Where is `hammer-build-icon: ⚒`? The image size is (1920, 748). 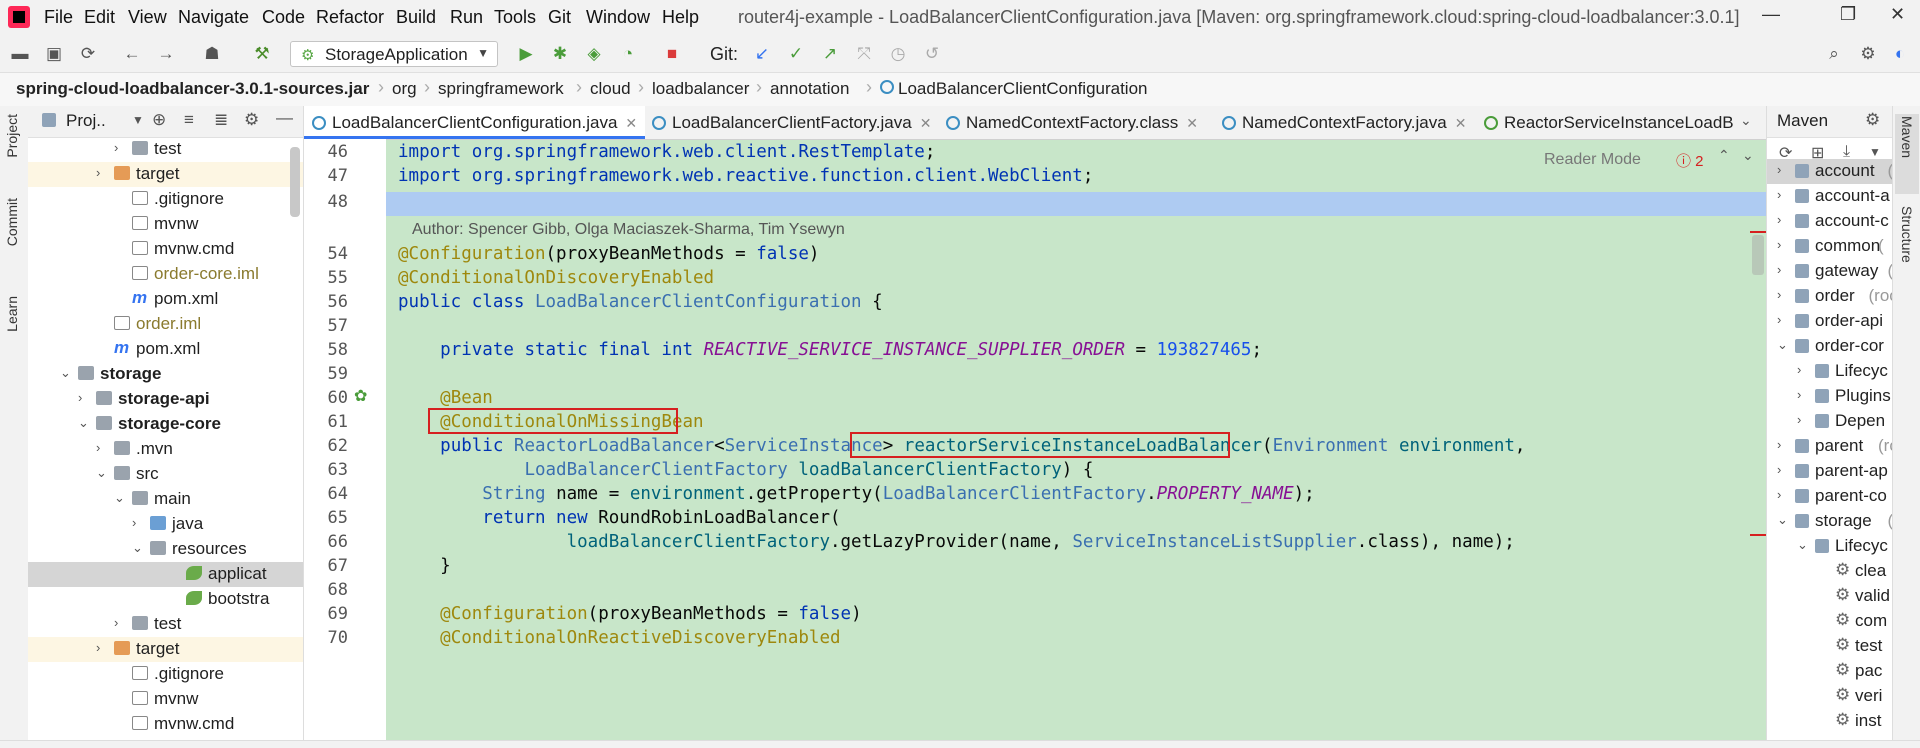 hammer-build-icon: ⚒ is located at coordinates (262, 54).